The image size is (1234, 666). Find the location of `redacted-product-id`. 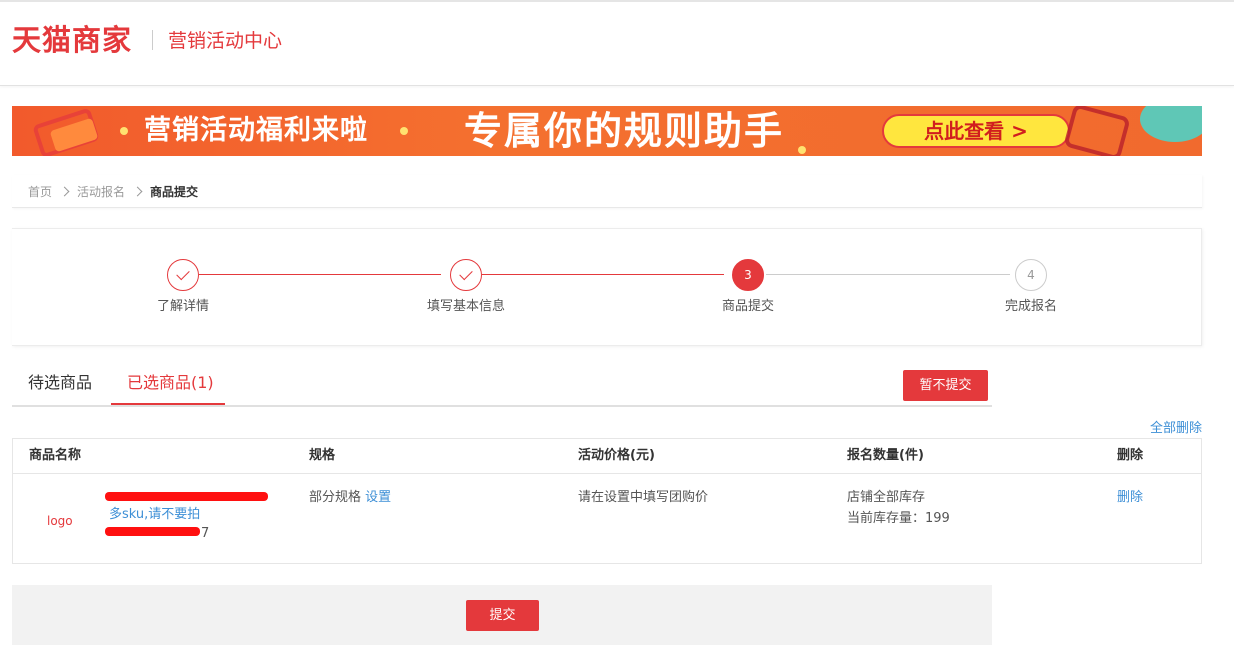

redacted-product-id is located at coordinates (152, 531).